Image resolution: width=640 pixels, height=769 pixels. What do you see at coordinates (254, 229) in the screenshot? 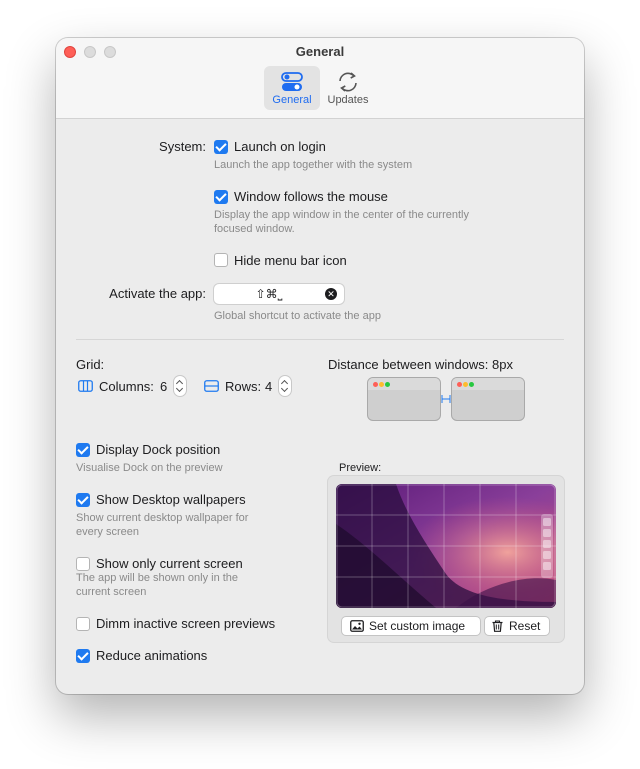
I see `window-follows-mouse-hint-2: focused window.` at bounding box center [254, 229].